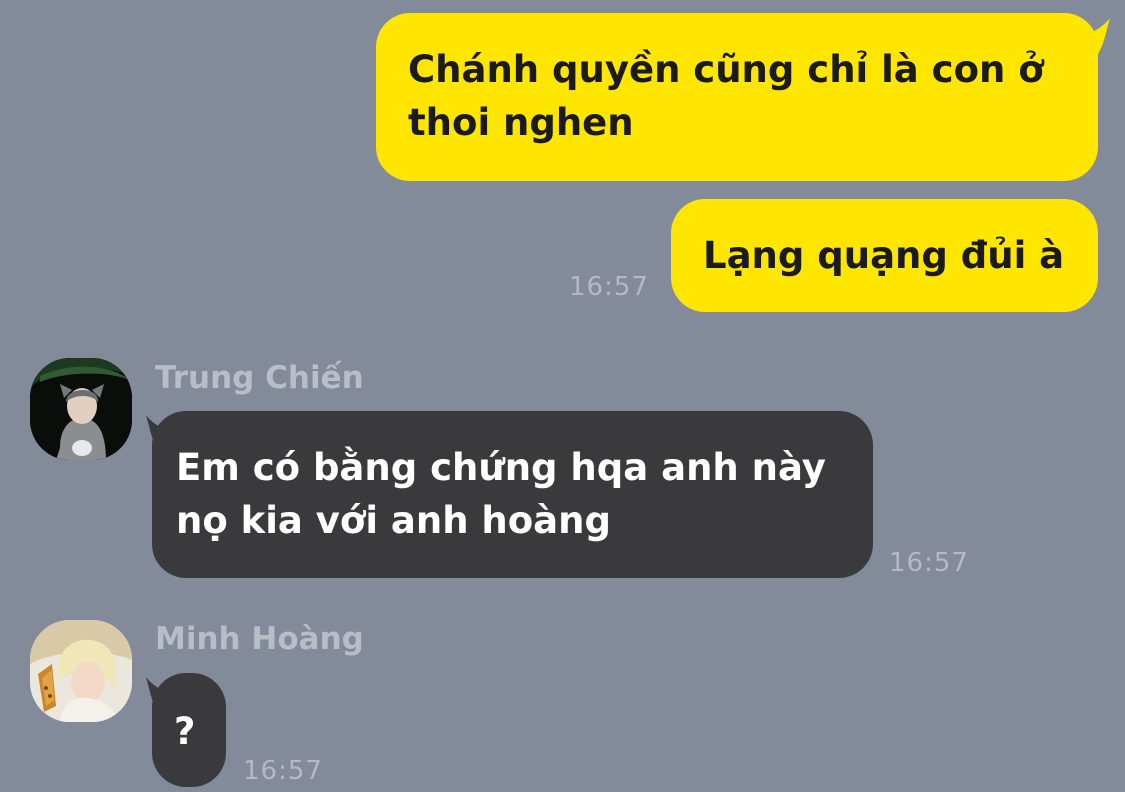 The width and height of the screenshot is (1125, 792). Describe the element at coordinates (737, 97) in the screenshot. I see `outgoing-message-bubble: Chánh quyền cũng chỉ là con ở thoi nghen` at that location.